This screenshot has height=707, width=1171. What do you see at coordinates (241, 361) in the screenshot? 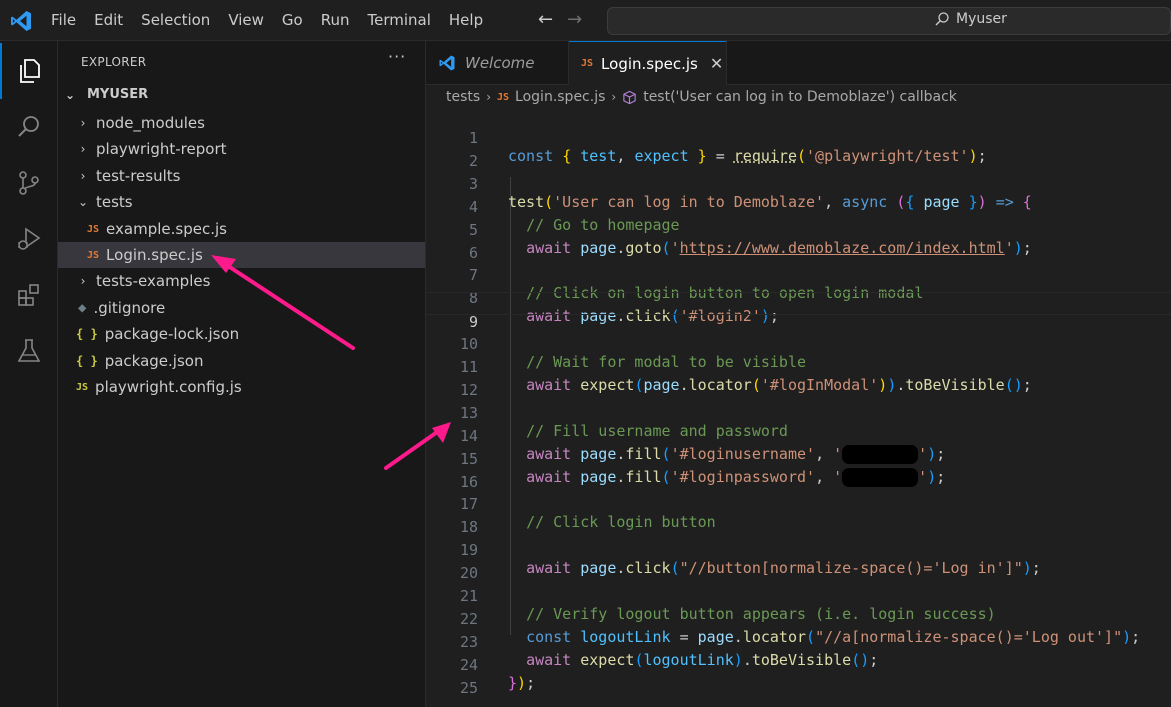
I see `tree-item-package-json: { } package.json` at bounding box center [241, 361].